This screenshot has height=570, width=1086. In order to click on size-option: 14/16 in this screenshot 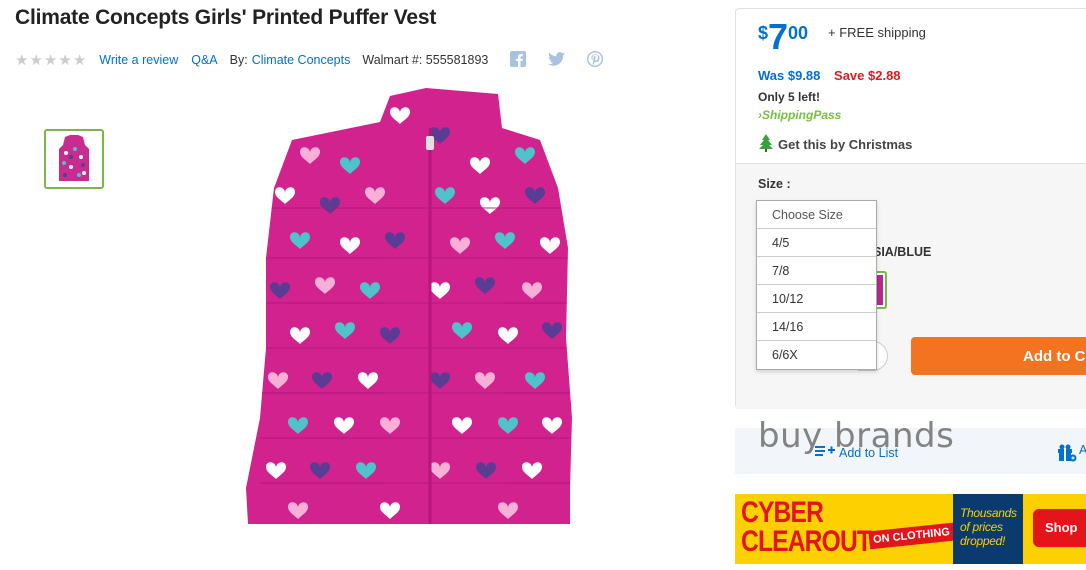, I will do `click(816, 327)`.